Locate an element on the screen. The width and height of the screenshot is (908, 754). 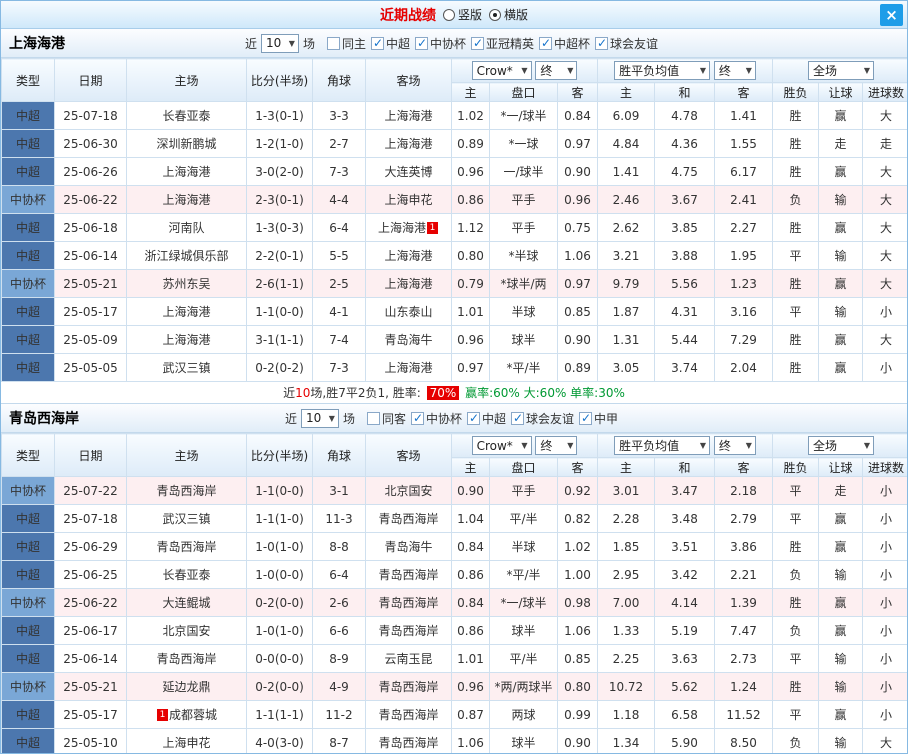
checkbox-unchecked-icon is located at coordinates (373, 418).